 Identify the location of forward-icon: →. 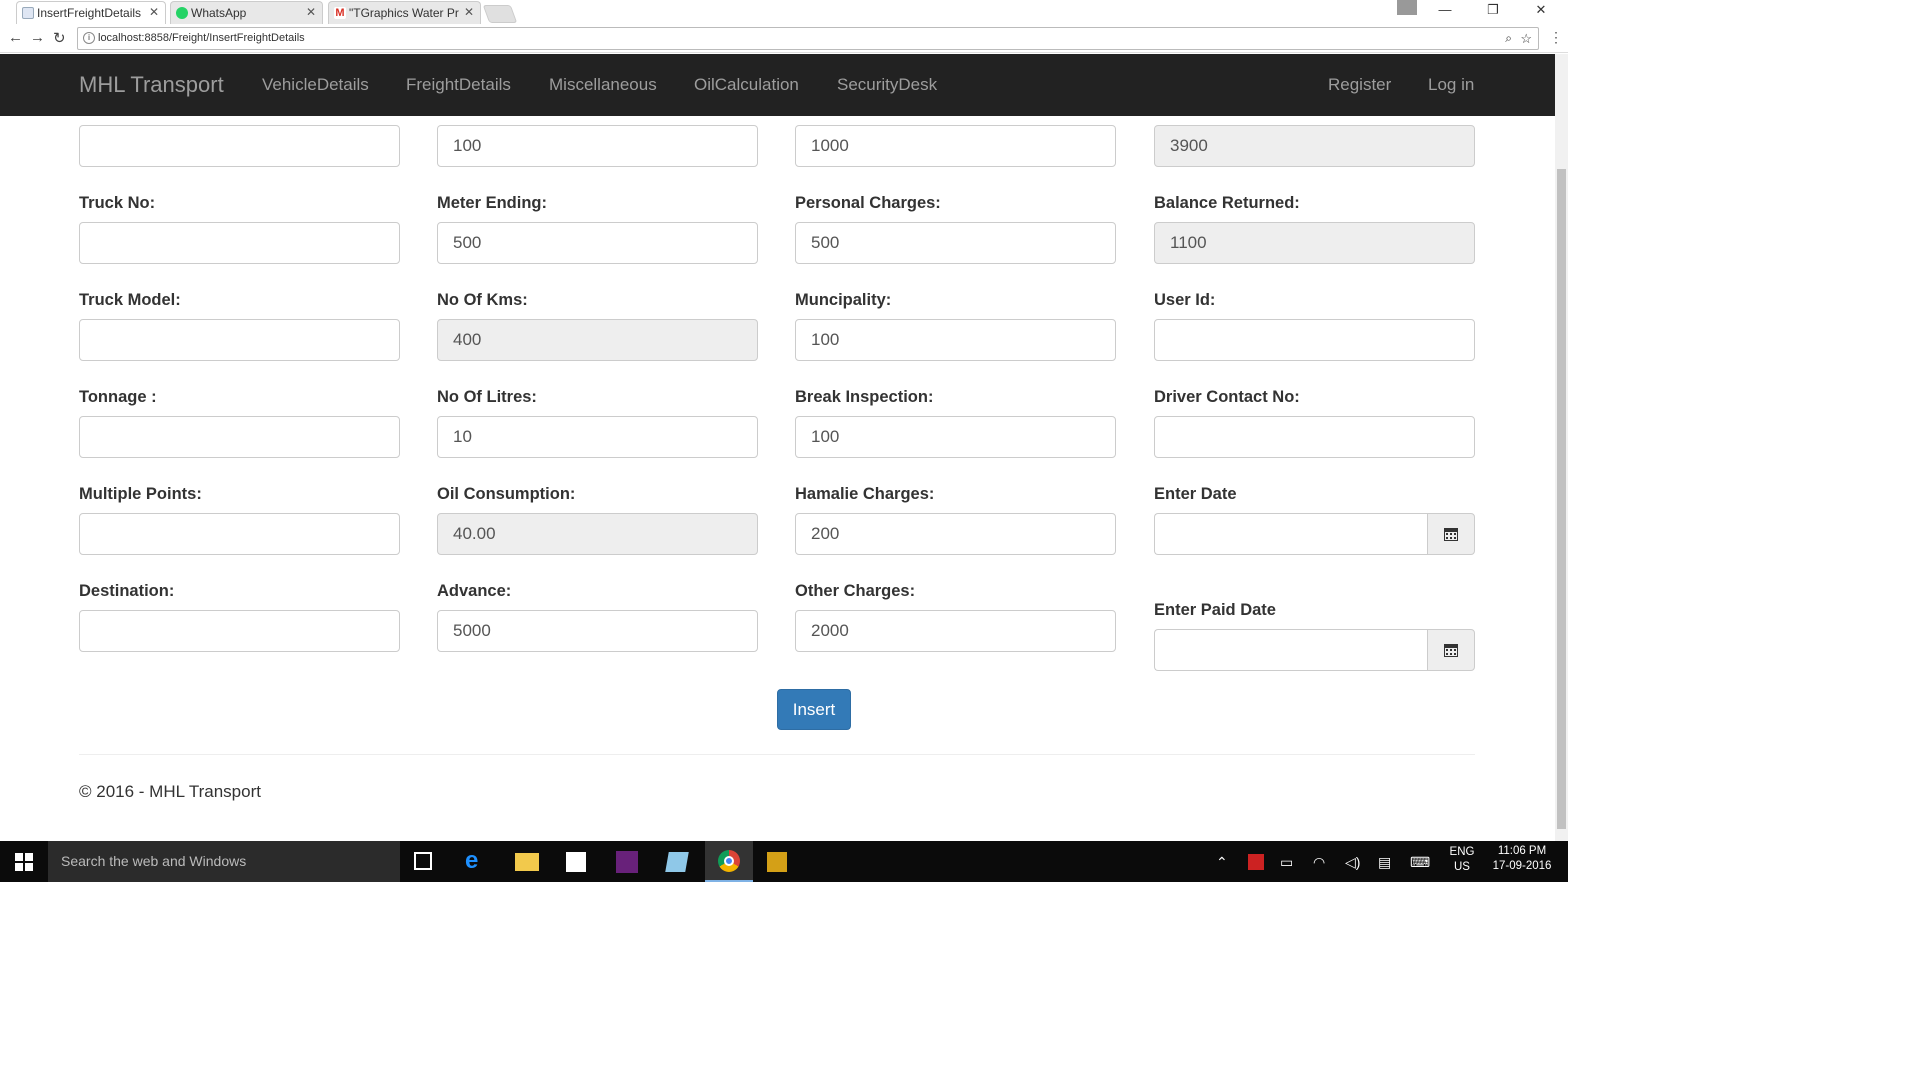
(37, 37).